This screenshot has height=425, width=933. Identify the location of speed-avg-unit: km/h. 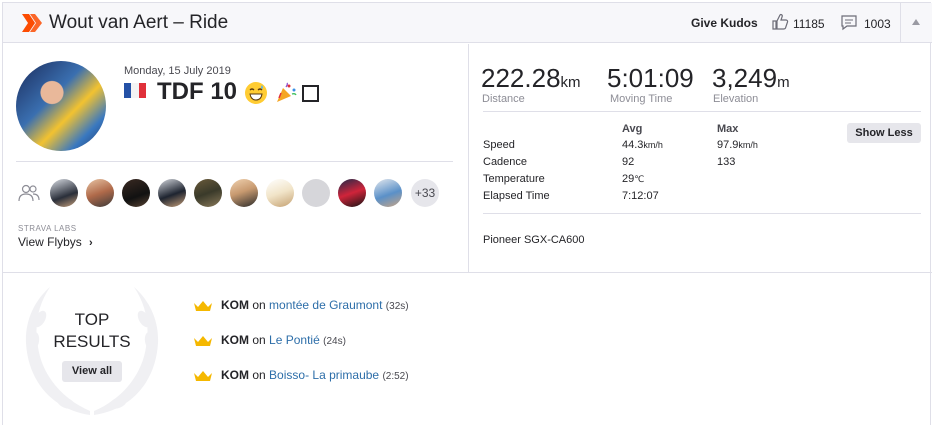
(653, 145).